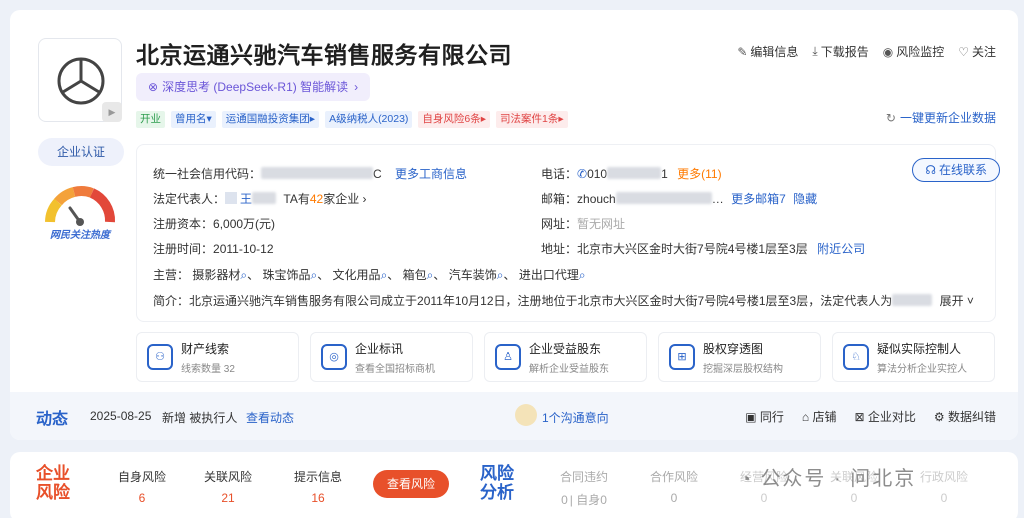 Image resolution: width=1024 pixels, height=518 pixels. I want to click on feature-card-shareholder: ♙ 企业受益股东 解析企业受益股东, so click(565, 357).